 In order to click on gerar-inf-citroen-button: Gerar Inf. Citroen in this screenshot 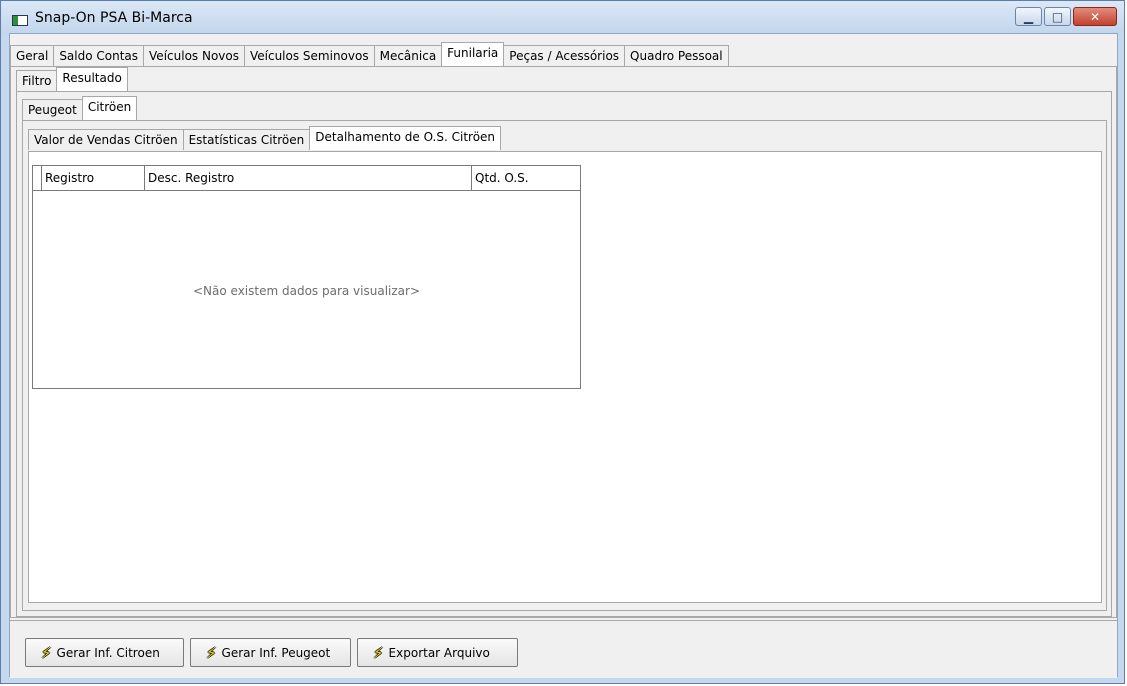, I will do `click(104, 652)`.